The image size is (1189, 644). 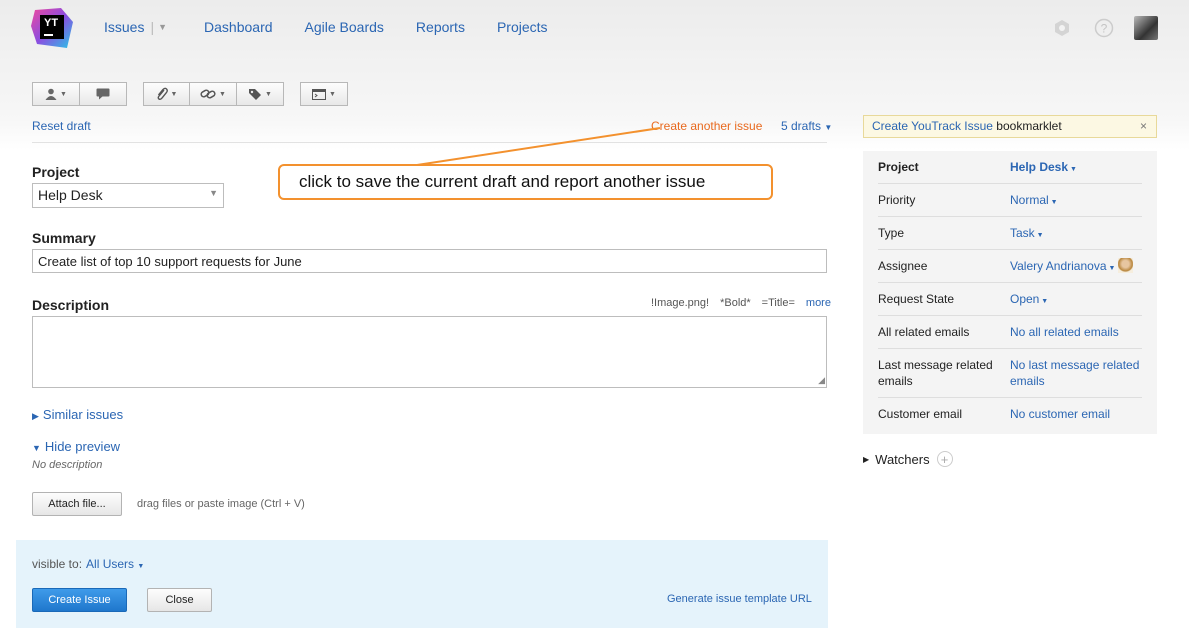 I want to click on nav-issues: Issues | ▼, so click(x=135, y=27).